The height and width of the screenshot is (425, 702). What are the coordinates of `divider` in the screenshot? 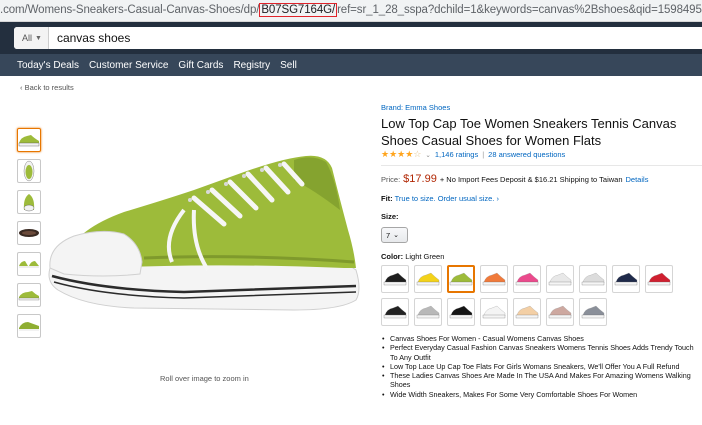 It's located at (541, 165).